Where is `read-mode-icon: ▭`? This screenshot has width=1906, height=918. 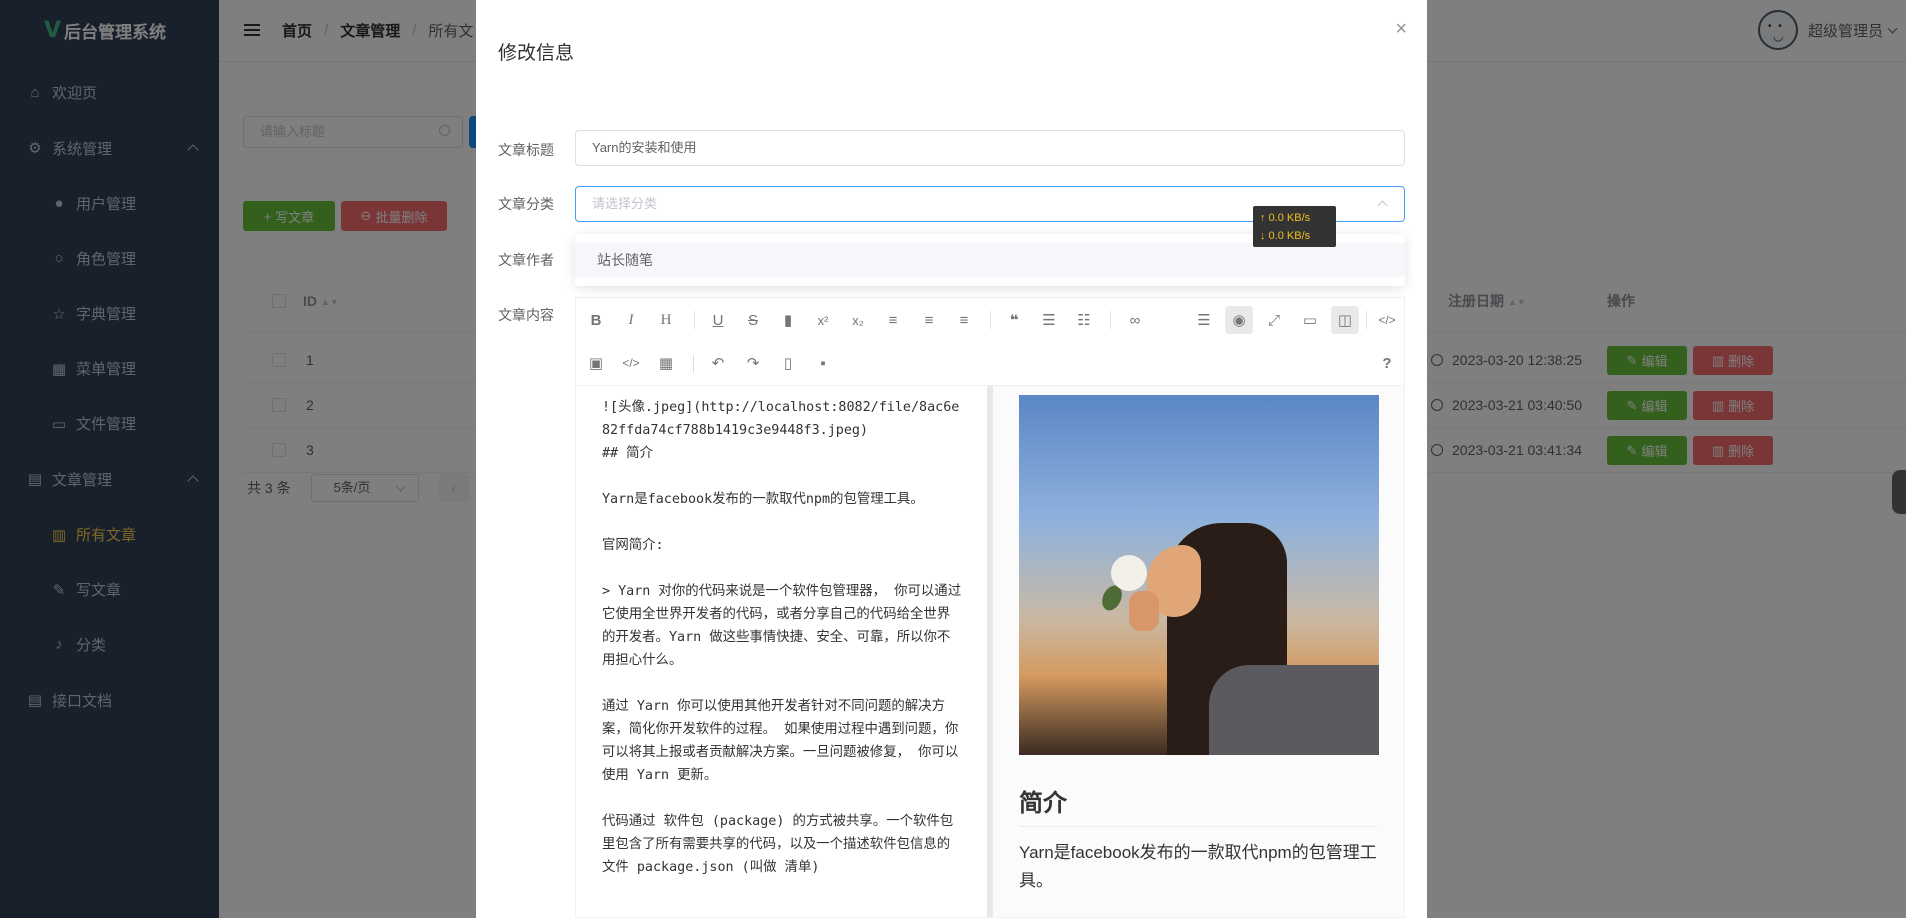
read-mode-icon: ▭ is located at coordinates (1310, 320).